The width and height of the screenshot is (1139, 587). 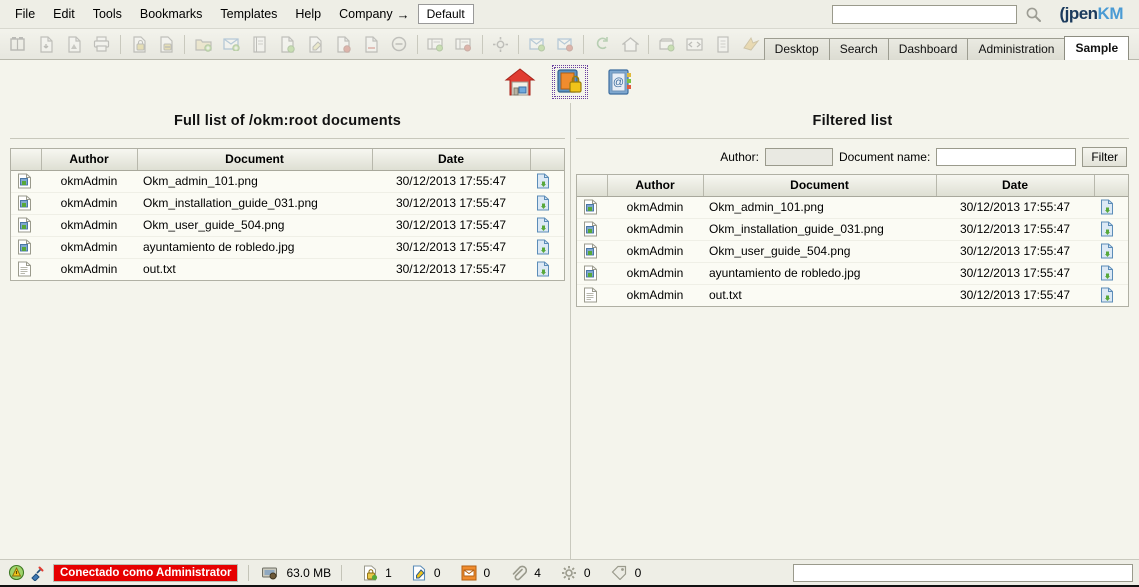 What do you see at coordinates (203, 44) in the screenshot?
I see `folder-add-icon` at bounding box center [203, 44].